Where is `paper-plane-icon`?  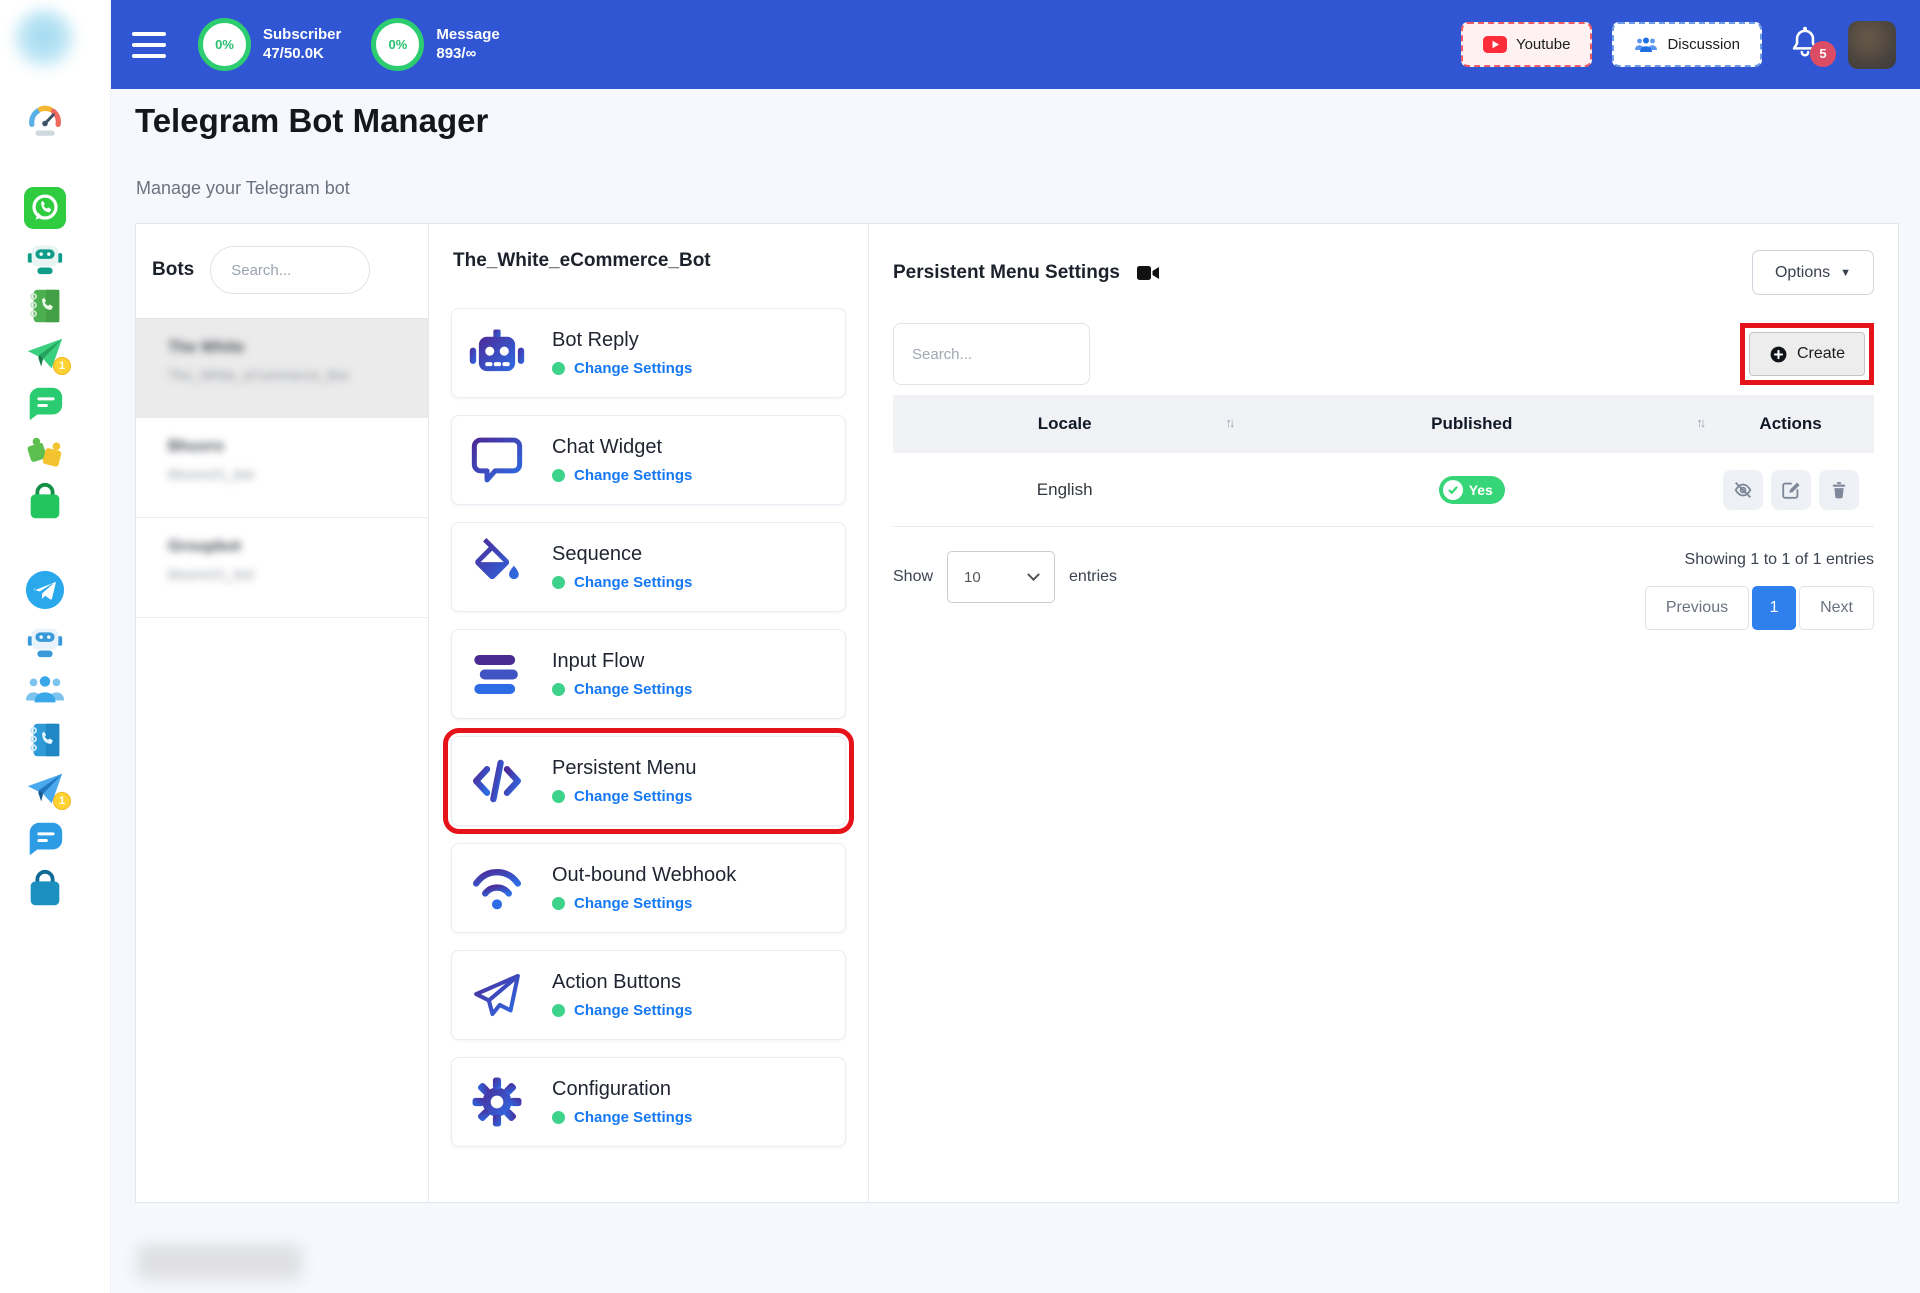
paper-plane-icon is located at coordinates (497, 995).